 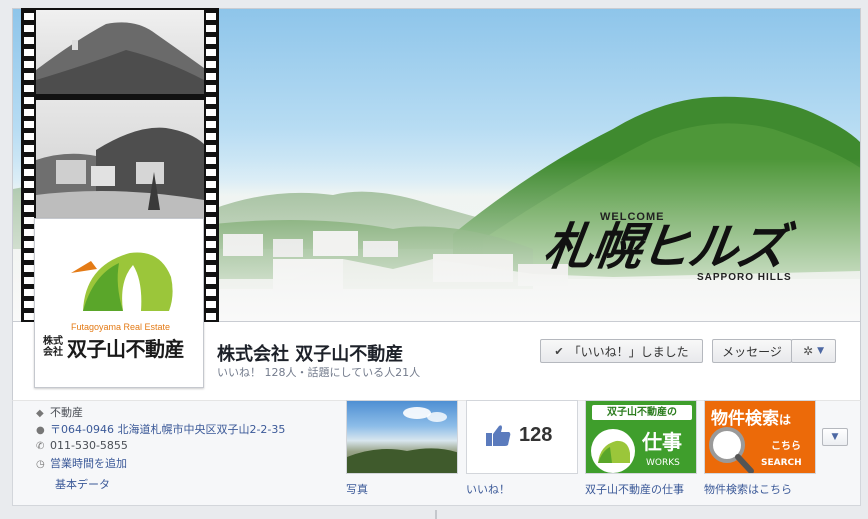 I want to click on search-kochira: こちら, so click(x=786, y=446).